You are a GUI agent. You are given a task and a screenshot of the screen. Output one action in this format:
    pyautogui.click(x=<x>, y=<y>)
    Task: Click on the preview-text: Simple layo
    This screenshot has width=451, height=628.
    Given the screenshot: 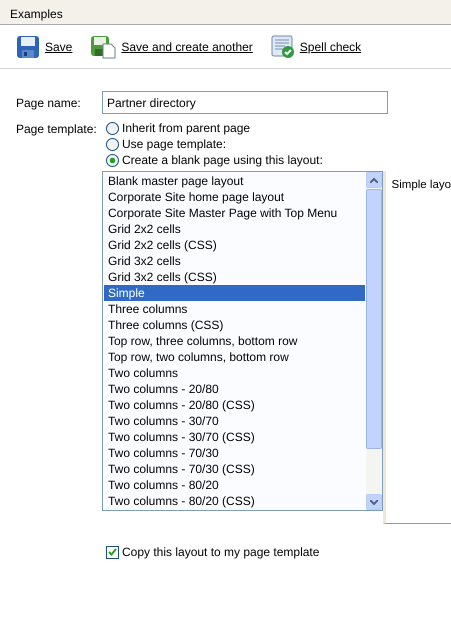 What is the action you would take?
    pyautogui.click(x=421, y=185)
    